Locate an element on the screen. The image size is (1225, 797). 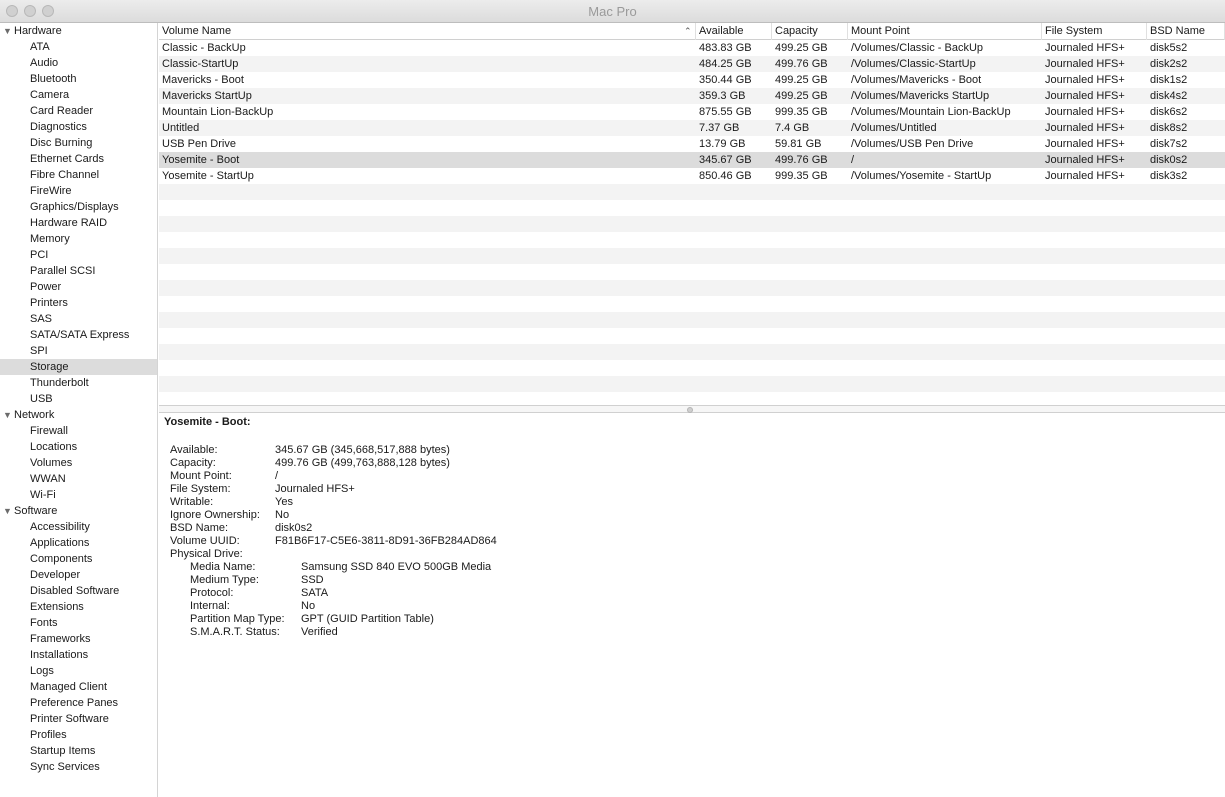
sidebar-item-frameworks: Frameworks is located at coordinates (78, 639).